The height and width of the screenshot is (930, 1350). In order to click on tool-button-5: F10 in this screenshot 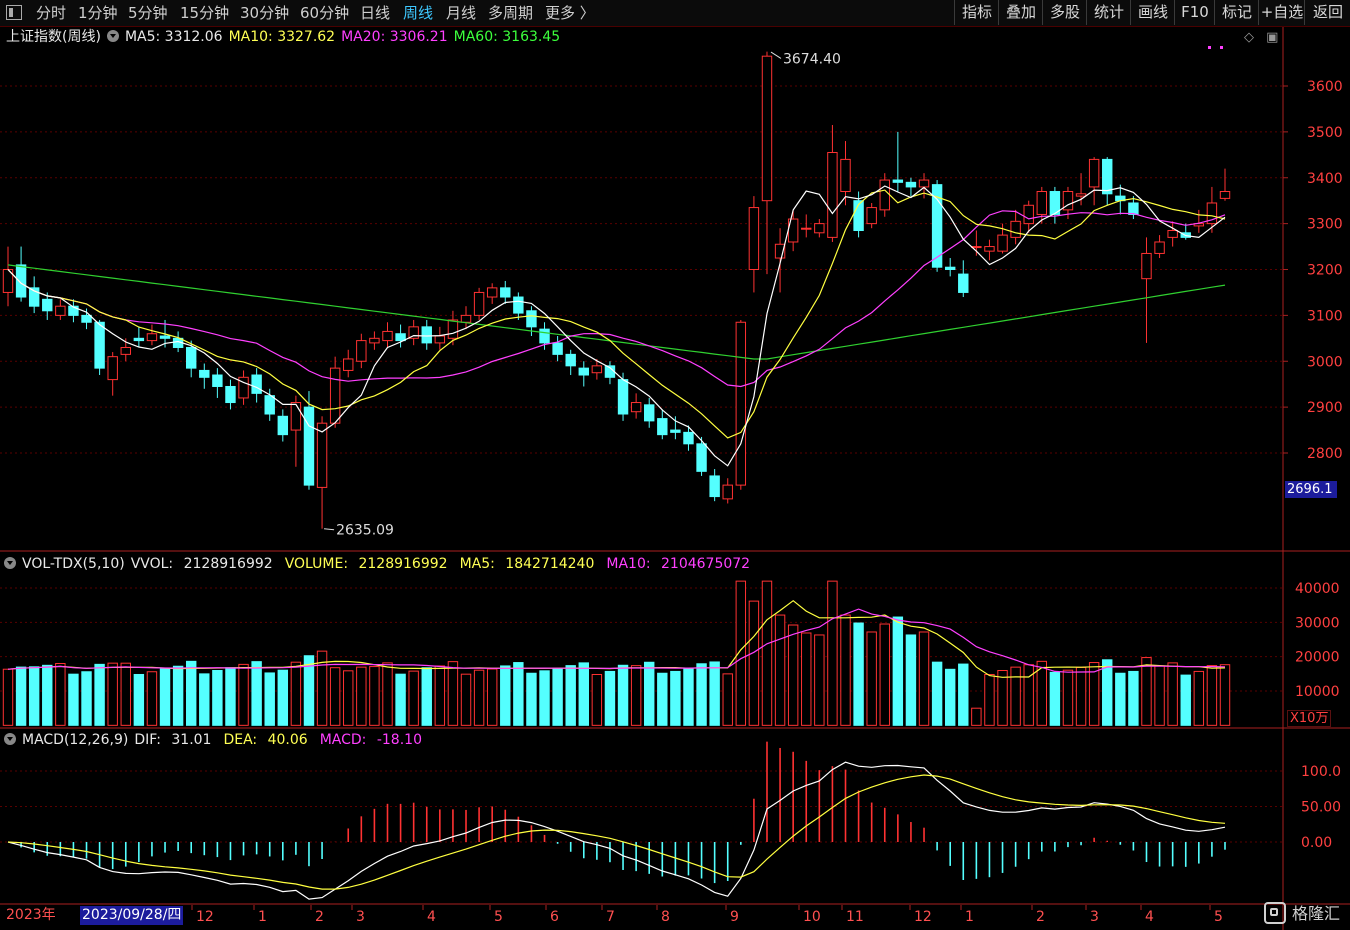, I will do `click(1194, 12)`.